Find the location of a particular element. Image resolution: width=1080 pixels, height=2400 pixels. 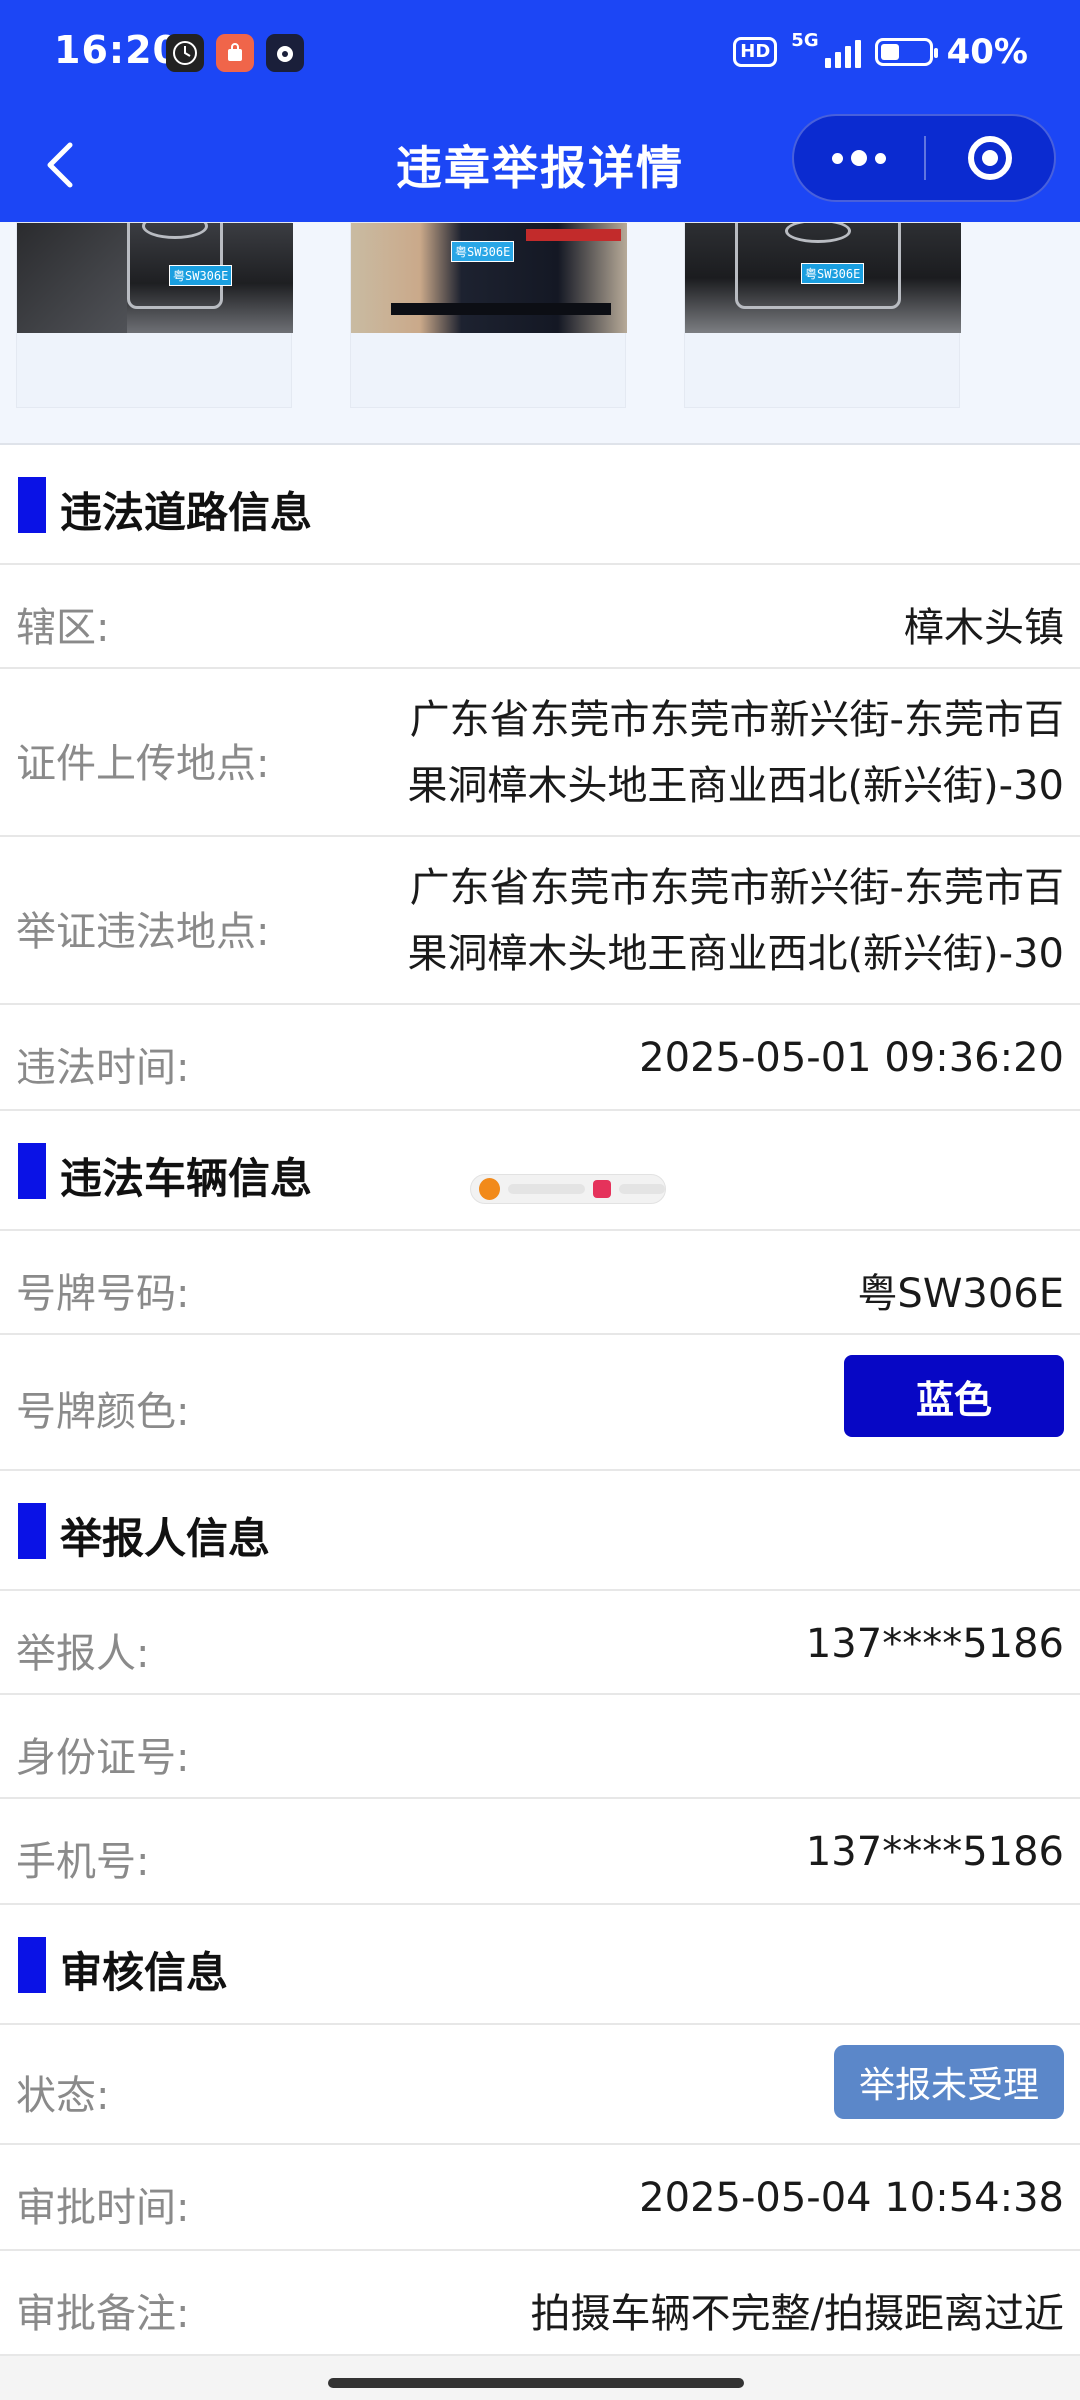

evidence-photo-1: 粤SW306E is located at coordinates (154, 315).